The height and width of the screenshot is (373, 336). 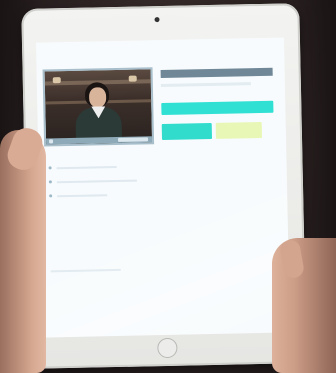 What do you see at coordinates (167, 348) in the screenshot?
I see `home-button` at bounding box center [167, 348].